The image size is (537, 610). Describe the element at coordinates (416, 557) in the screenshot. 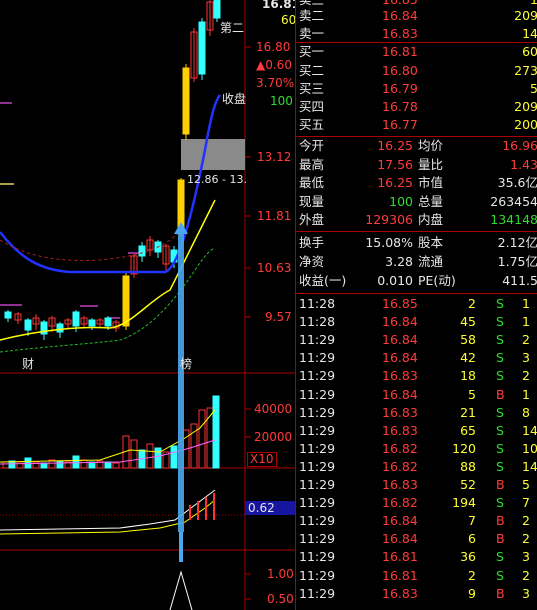

I see `tick-row: 11:29 16.81 36 S 3` at that location.